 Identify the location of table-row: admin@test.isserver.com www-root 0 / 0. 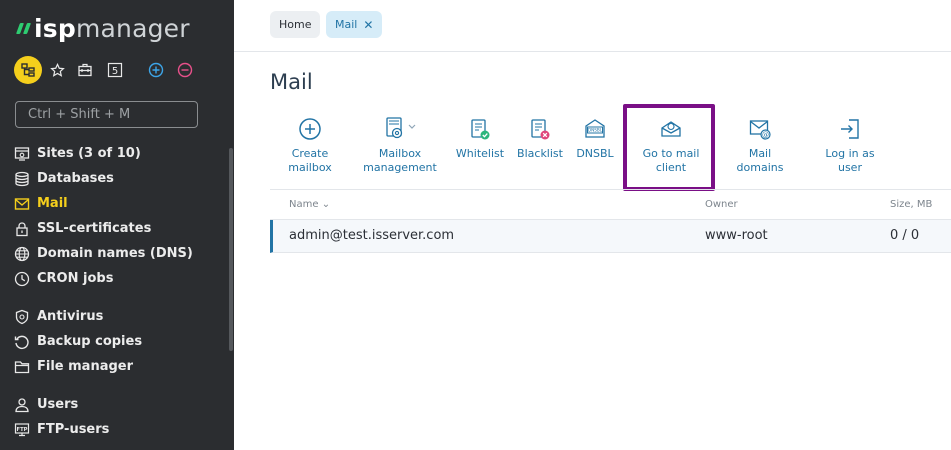
(610, 236).